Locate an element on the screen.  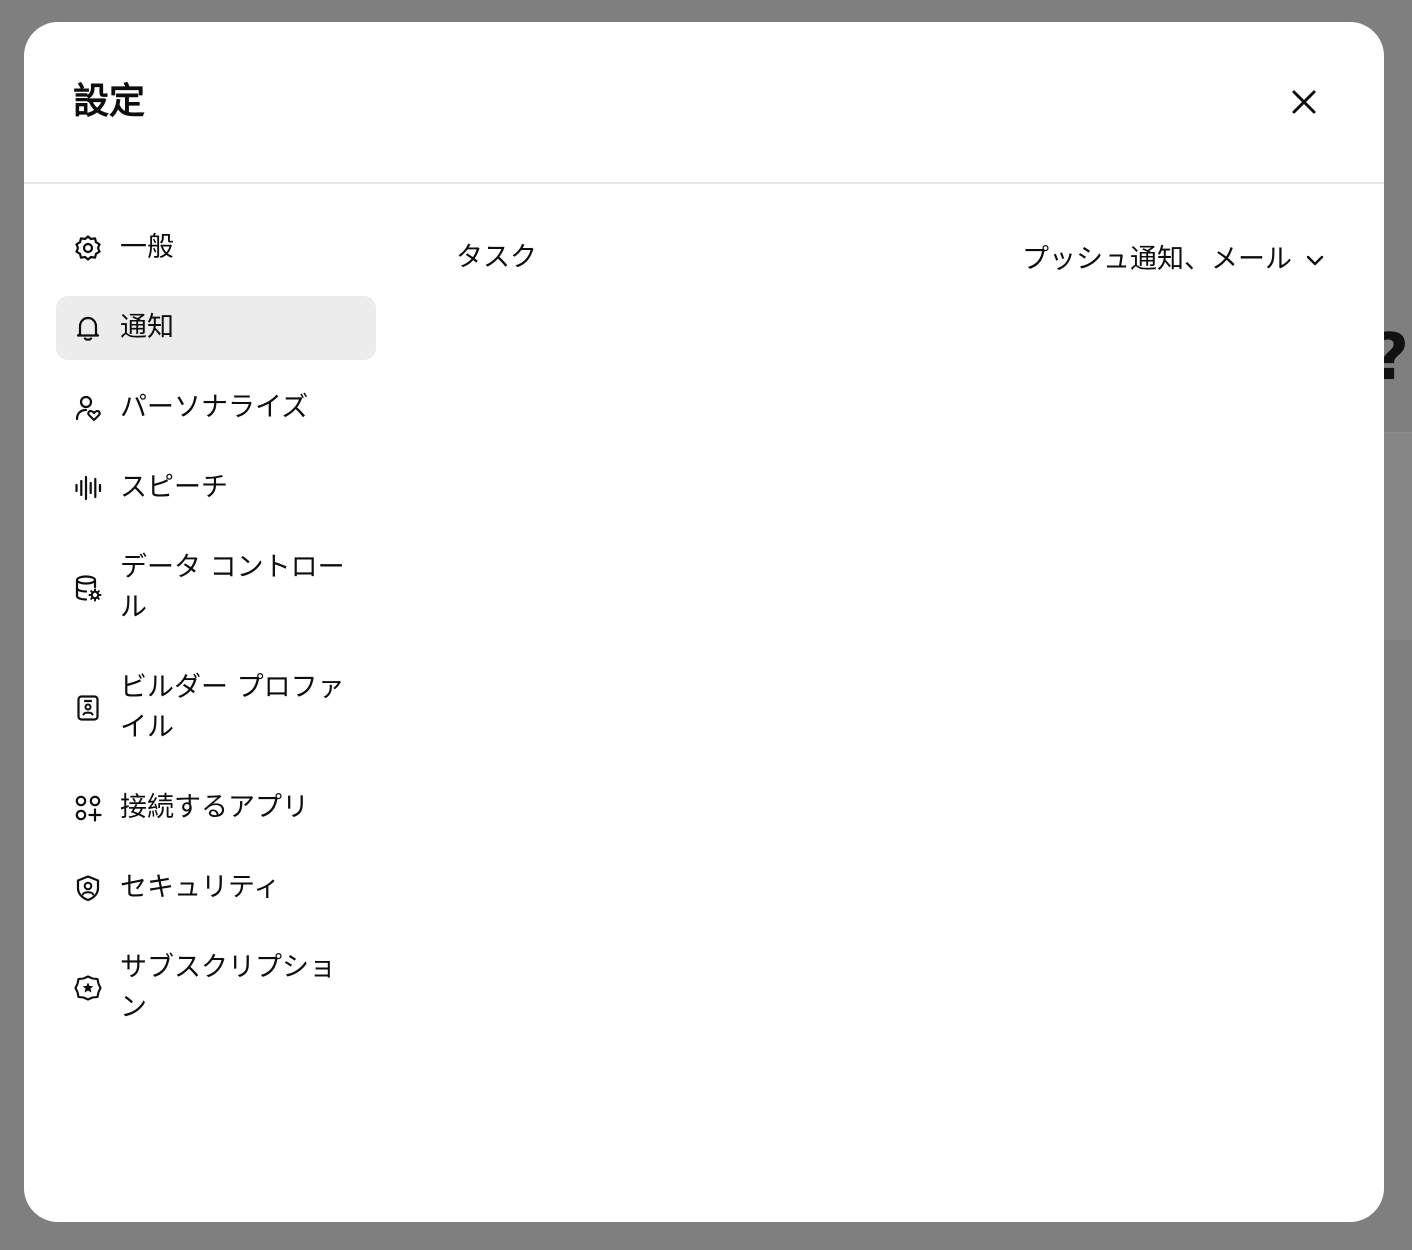
sidebar-item-subscription: サブスクリプション is located at coordinates (216, 988).